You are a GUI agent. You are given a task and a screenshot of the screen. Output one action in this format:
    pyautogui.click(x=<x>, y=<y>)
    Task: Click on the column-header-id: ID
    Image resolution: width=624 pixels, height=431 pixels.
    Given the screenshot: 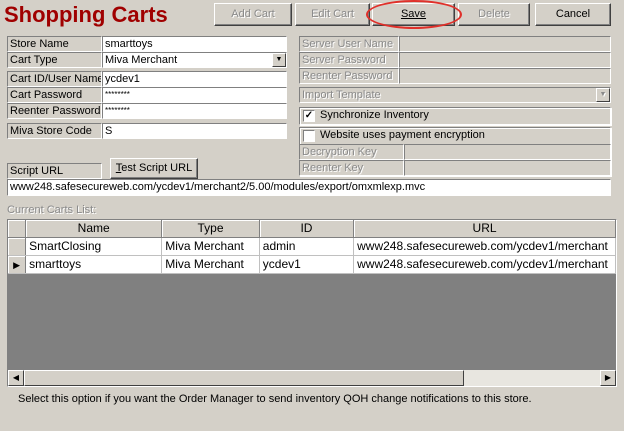 What is the action you would take?
    pyautogui.click(x=307, y=229)
    